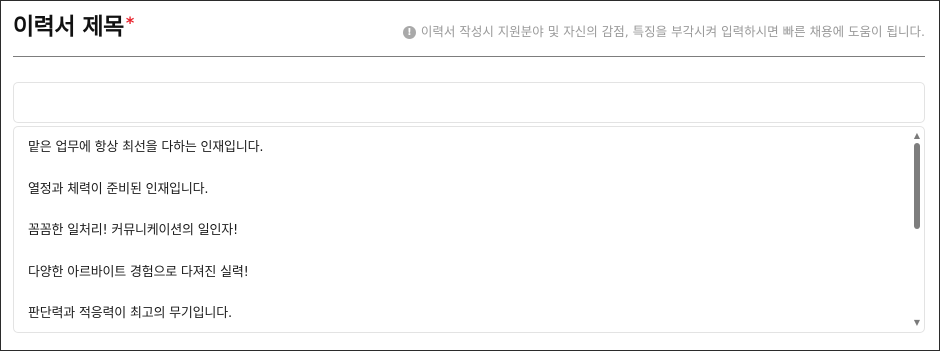  What do you see at coordinates (409, 32) in the screenshot?
I see `info-icon: !` at bounding box center [409, 32].